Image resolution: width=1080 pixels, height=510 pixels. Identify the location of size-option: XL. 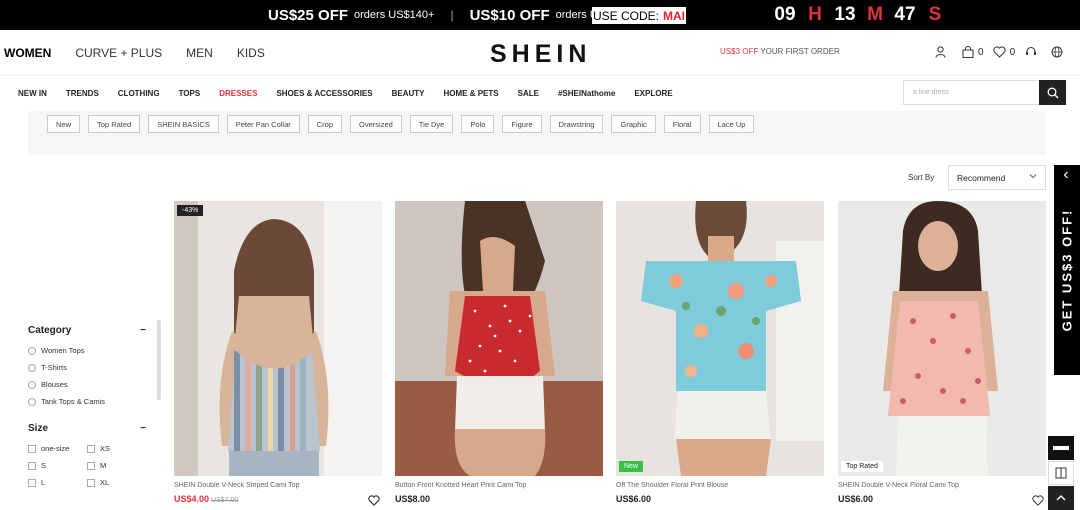
(116, 482).